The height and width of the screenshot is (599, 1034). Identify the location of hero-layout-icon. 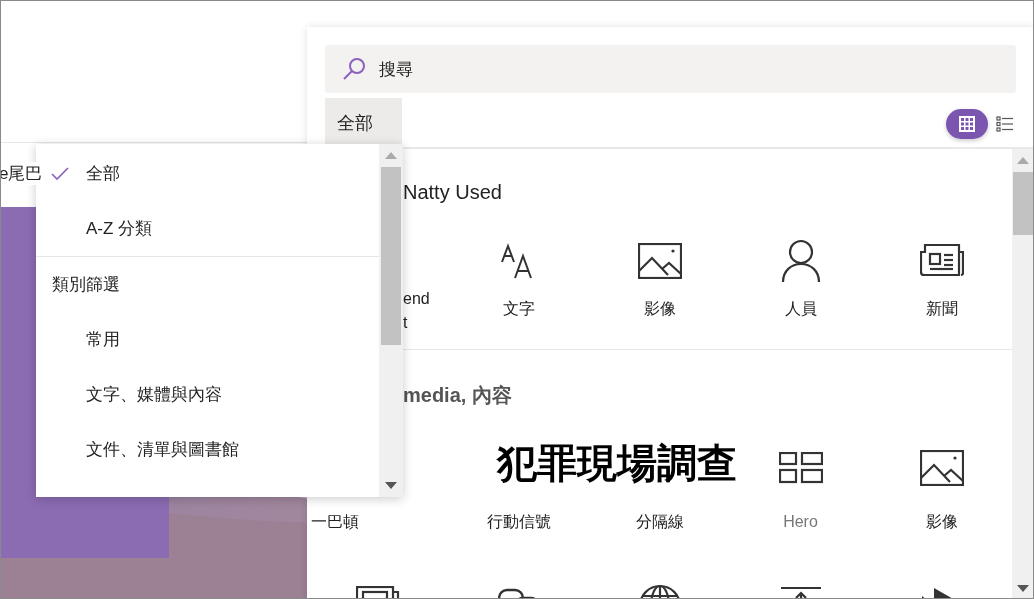
(800, 468).